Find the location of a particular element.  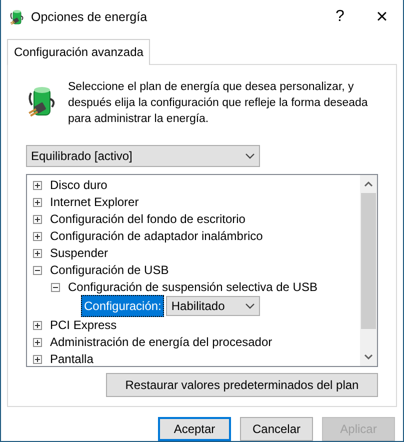

close-button: × is located at coordinates (382, 17).